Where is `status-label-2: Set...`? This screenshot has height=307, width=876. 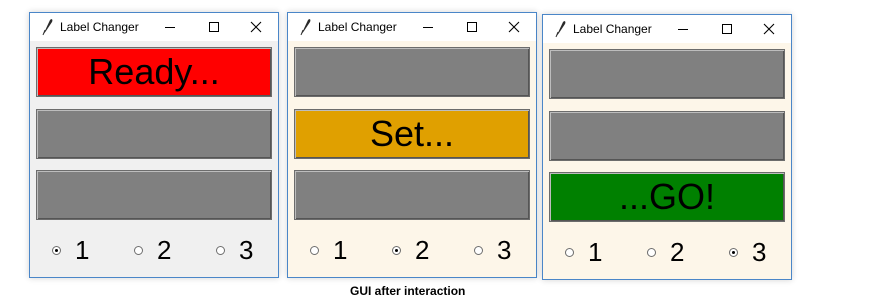 status-label-2: Set... is located at coordinates (412, 134).